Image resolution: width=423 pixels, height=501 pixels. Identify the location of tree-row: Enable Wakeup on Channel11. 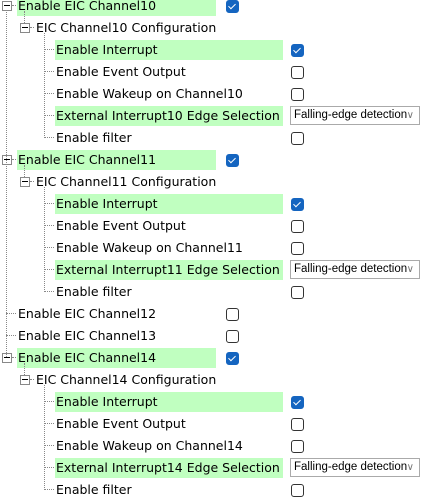
(211, 248).